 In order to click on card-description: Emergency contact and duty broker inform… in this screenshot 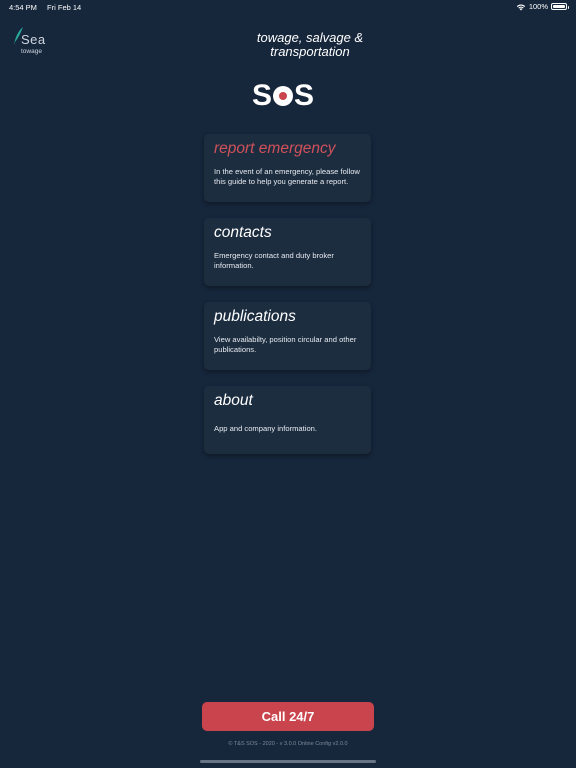, I will do `click(274, 260)`.